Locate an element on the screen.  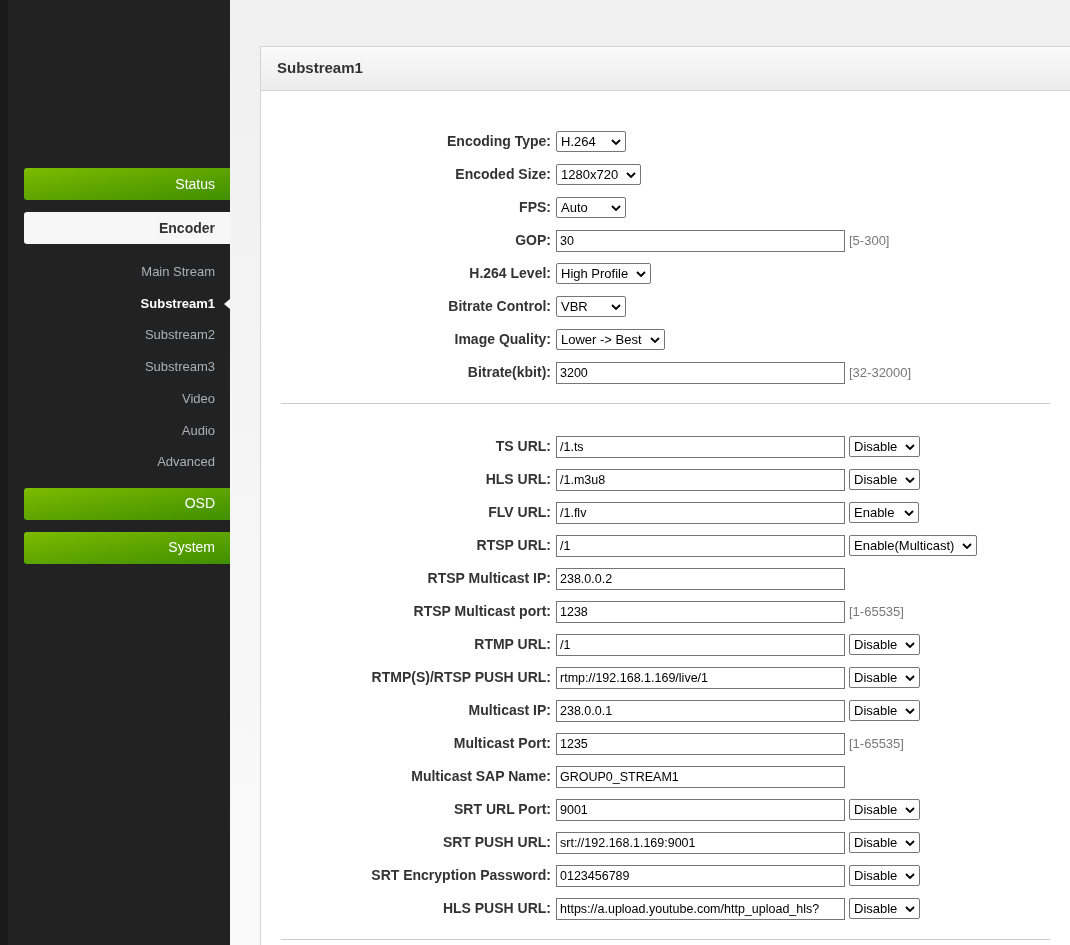
text-field: 238.0.0.2 is located at coordinates (700, 578).